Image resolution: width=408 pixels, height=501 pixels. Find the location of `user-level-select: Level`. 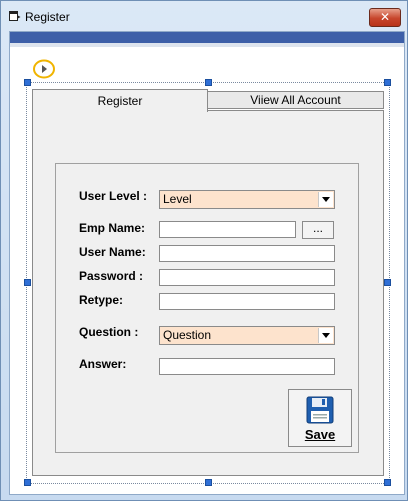

user-level-select: Level is located at coordinates (247, 199).